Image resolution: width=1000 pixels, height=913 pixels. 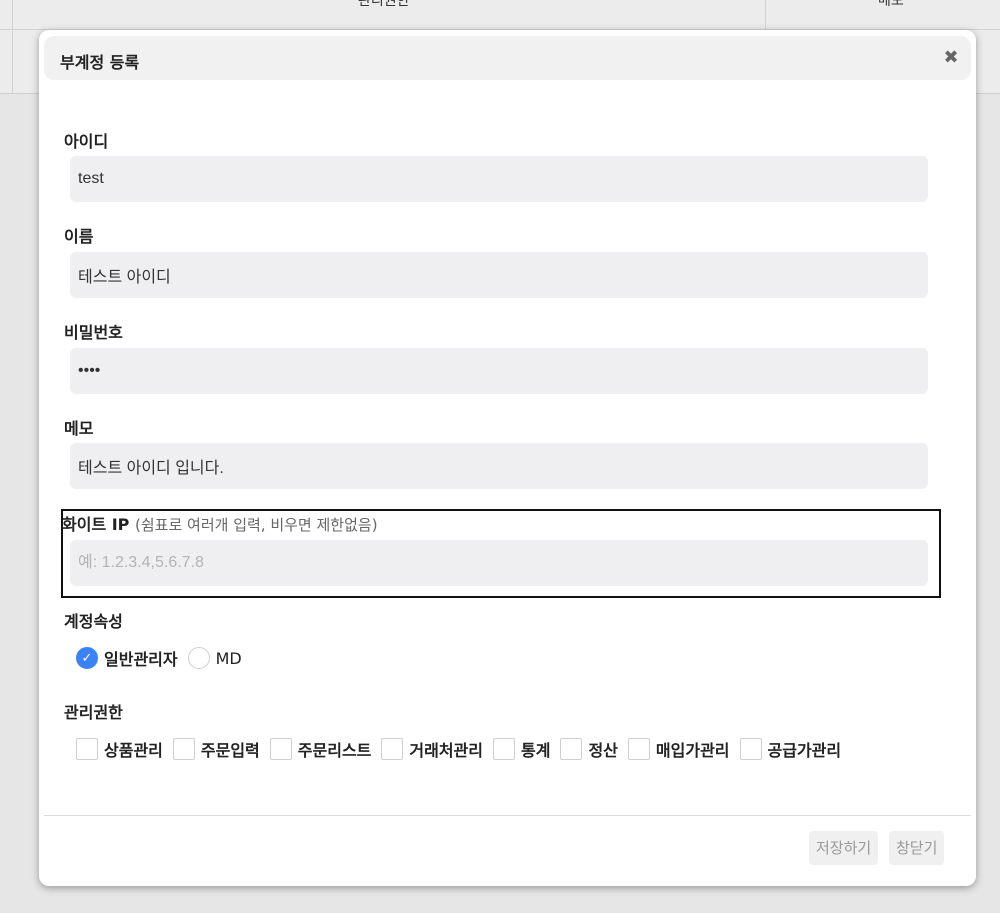 What do you see at coordinates (96, 524) in the screenshot?
I see `white-ip-label-text: 화이트 IP` at bounding box center [96, 524].